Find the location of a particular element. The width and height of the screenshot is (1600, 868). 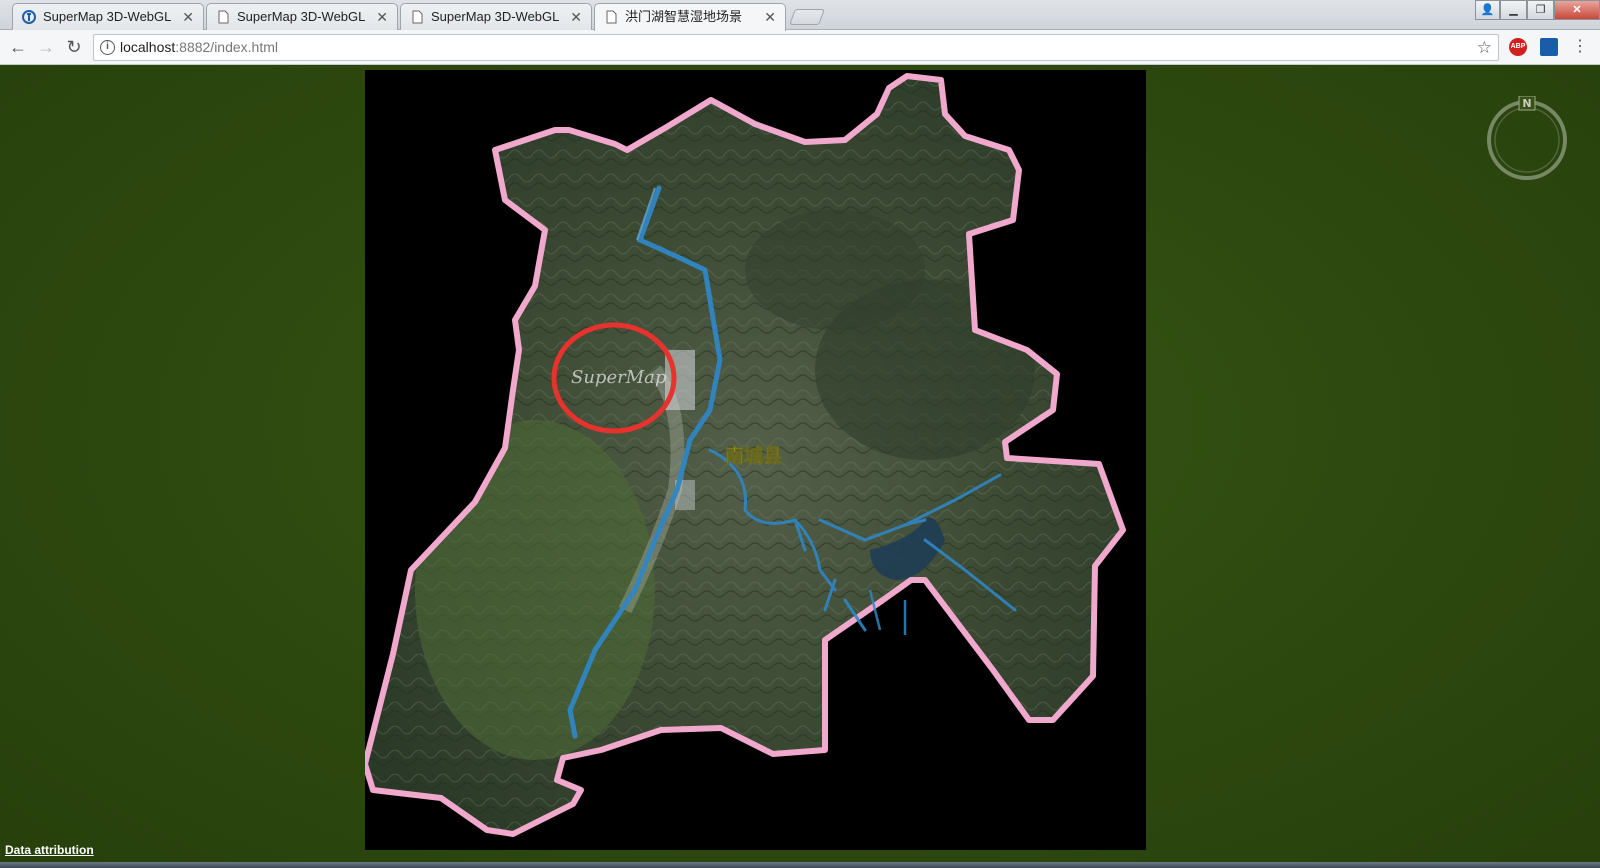

os-taskbar is located at coordinates (800, 865).